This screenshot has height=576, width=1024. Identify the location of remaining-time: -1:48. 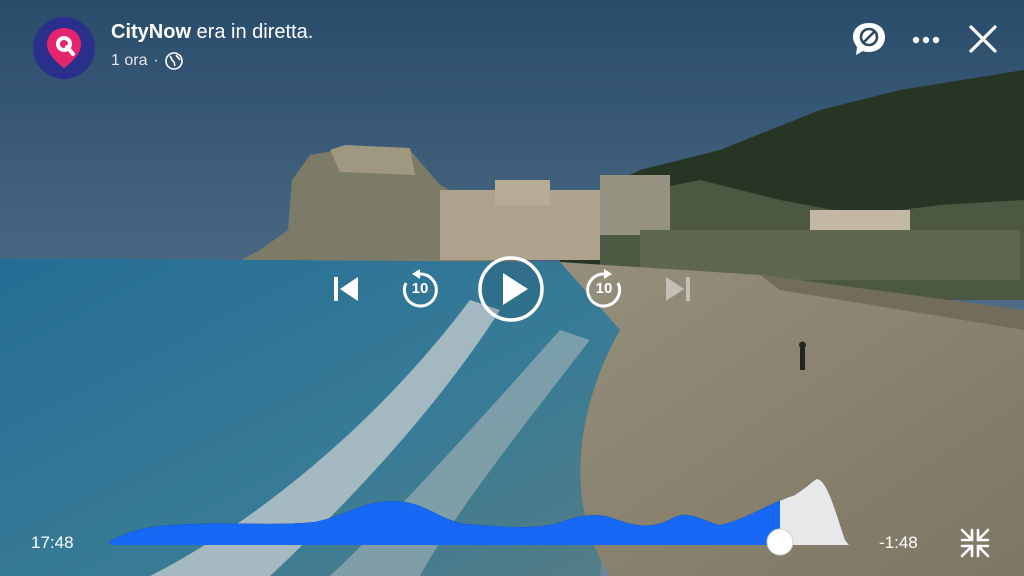
(898, 542).